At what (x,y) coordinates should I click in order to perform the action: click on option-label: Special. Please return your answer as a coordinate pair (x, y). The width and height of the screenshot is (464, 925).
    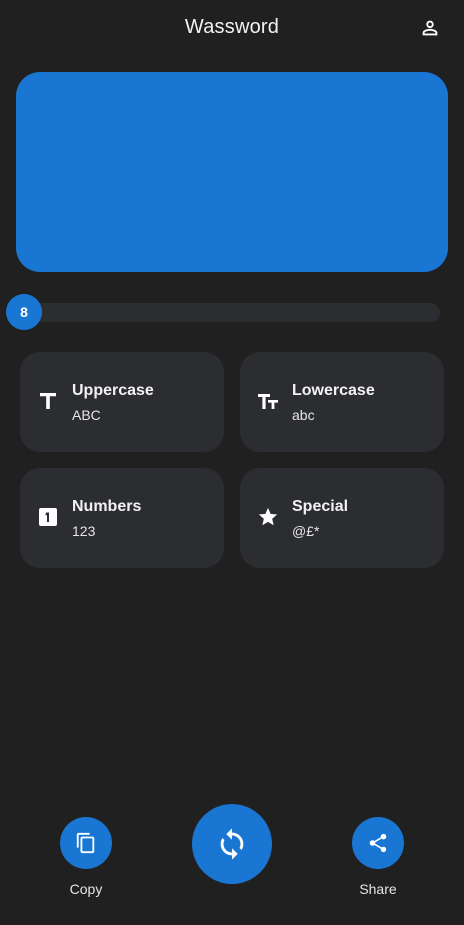
    Looking at the image, I should click on (320, 506).